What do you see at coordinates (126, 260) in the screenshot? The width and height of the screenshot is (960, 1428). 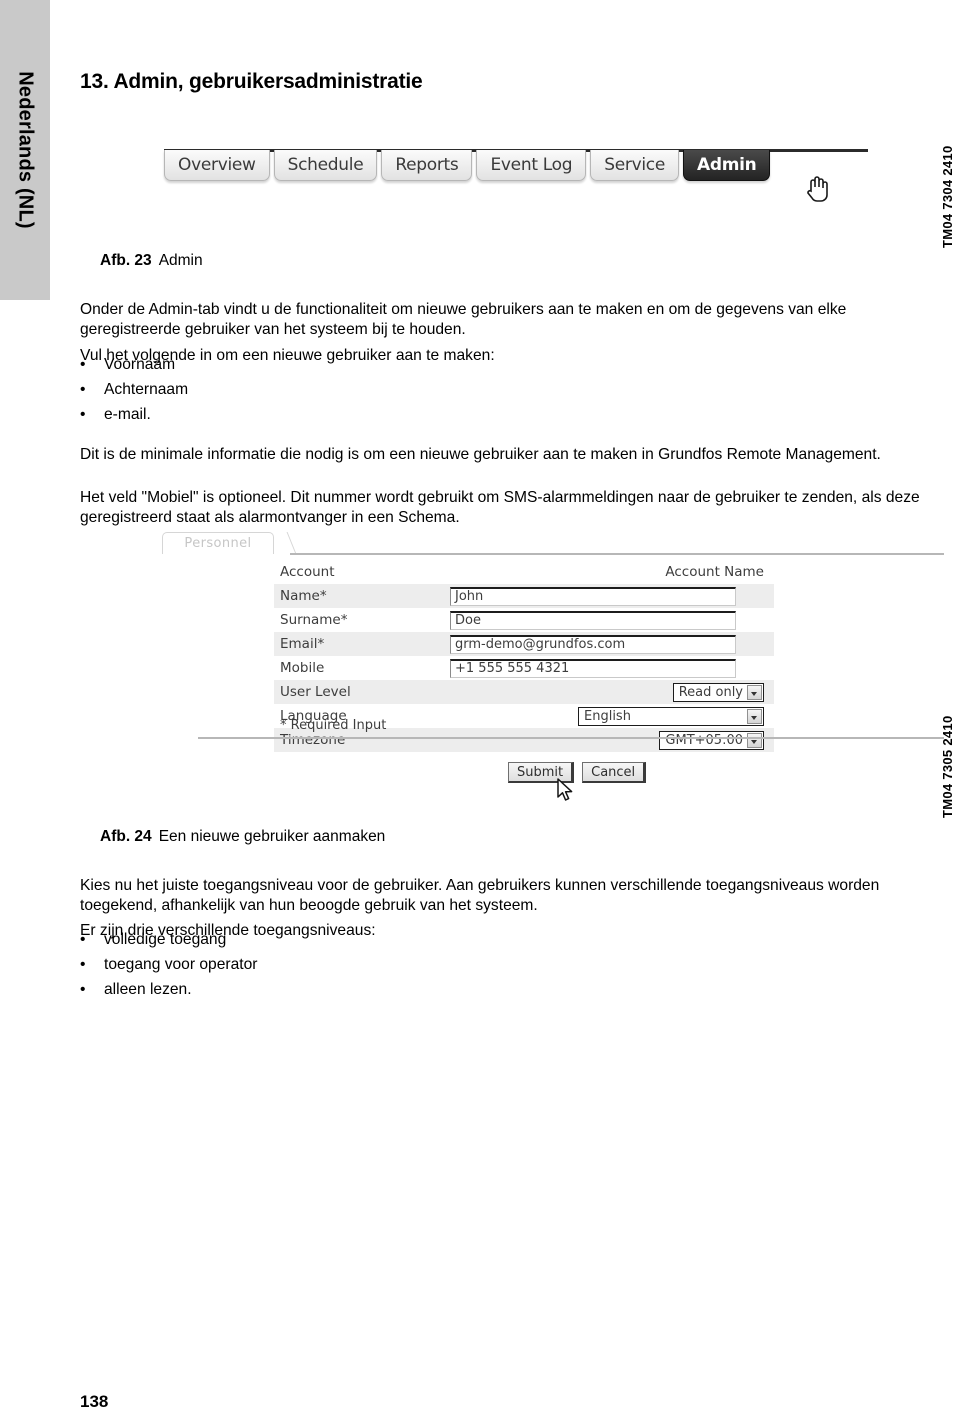 I see `figure-23-label: Afb. 23` at bounding box center [126, 260].